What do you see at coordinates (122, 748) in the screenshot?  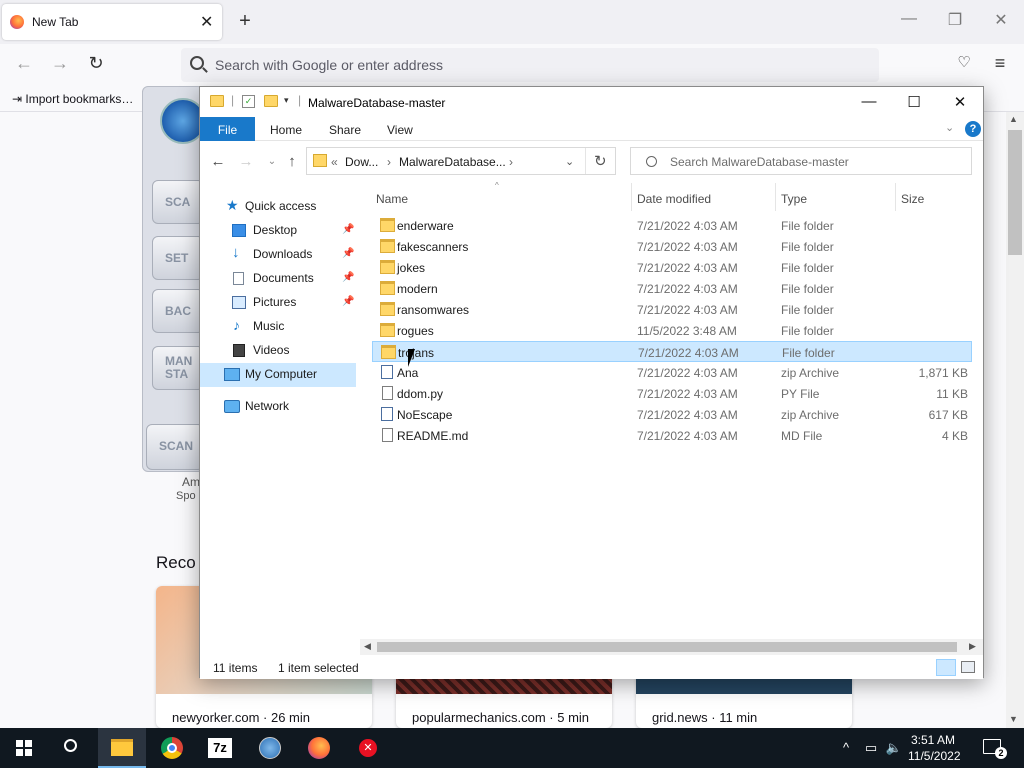 I see `taskbar-explorer` at bounding box center [122, 748].